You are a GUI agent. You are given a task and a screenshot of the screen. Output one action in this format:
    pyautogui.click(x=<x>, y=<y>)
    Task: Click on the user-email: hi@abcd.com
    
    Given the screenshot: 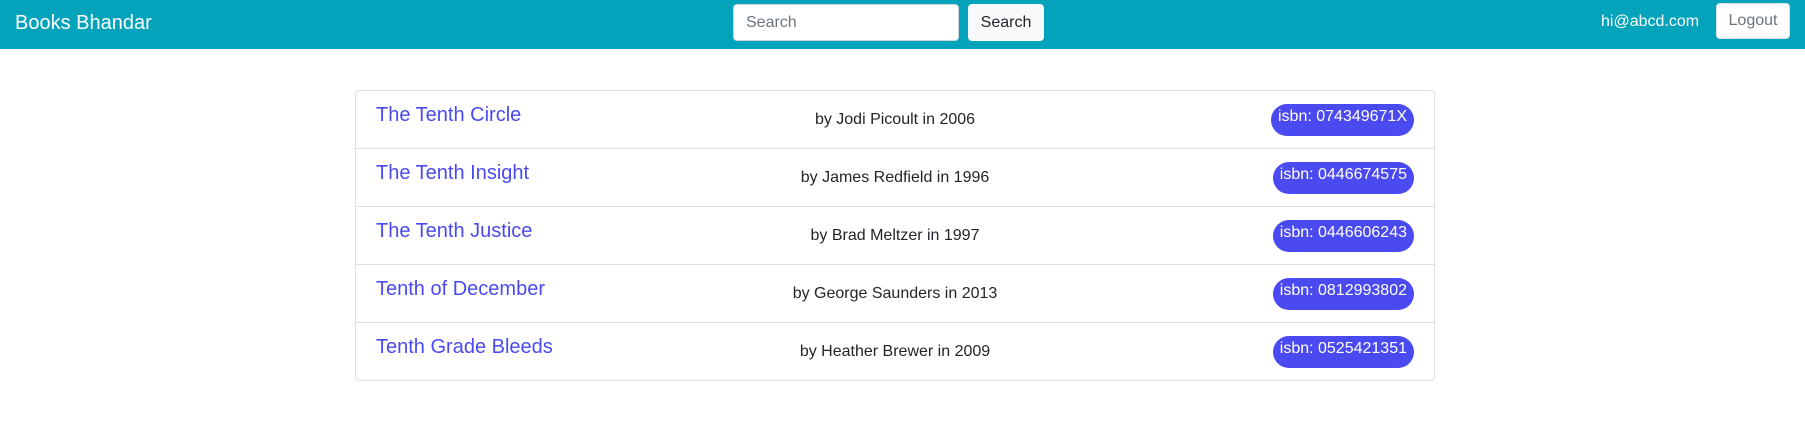 What is the action you would take?
    pyautogui.click(x=1650, y=21)
    